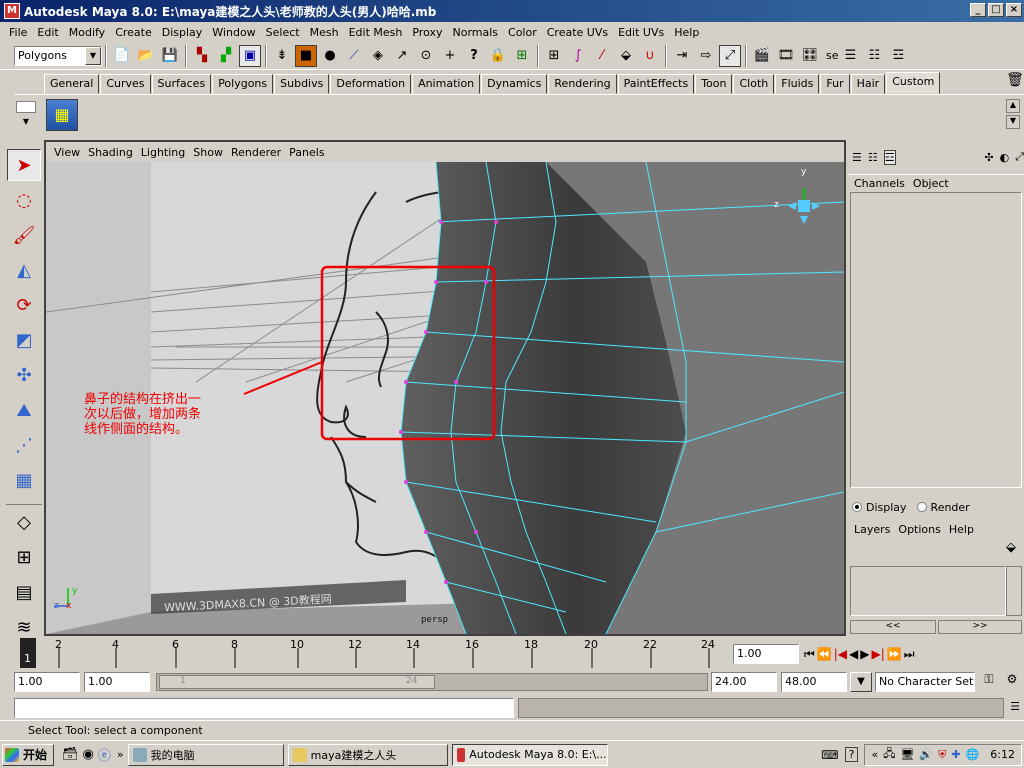 The image size is (1024, 768). What do you see at coordinates (840, 654) in the screenshot?
I see `step-back-frame-icon: |◀` at bounding box center [840, 654].